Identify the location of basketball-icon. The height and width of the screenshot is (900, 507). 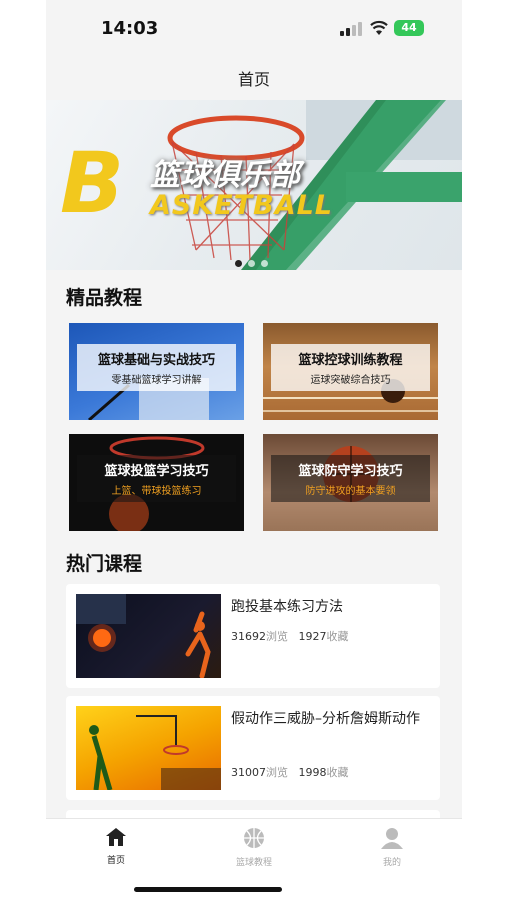
(254, 838).